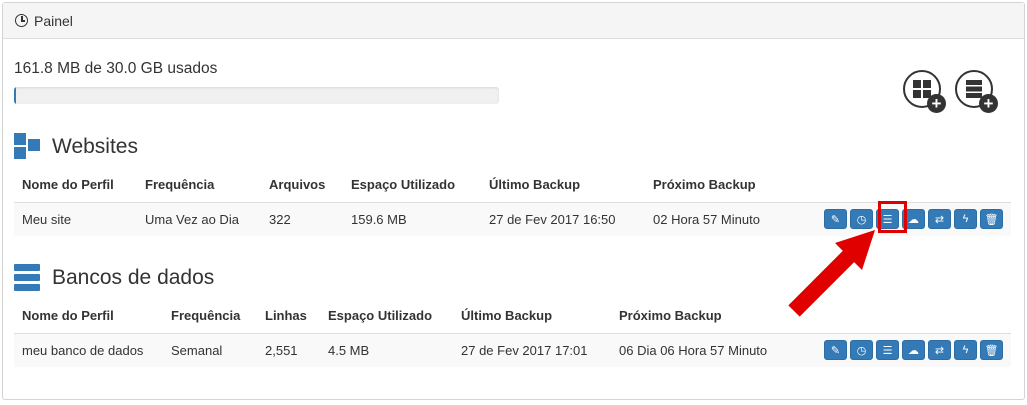 Image resolution: width=1027 pixels, height=405 pixels. I want to click on profile-name: Meu site, so click(75, 219).